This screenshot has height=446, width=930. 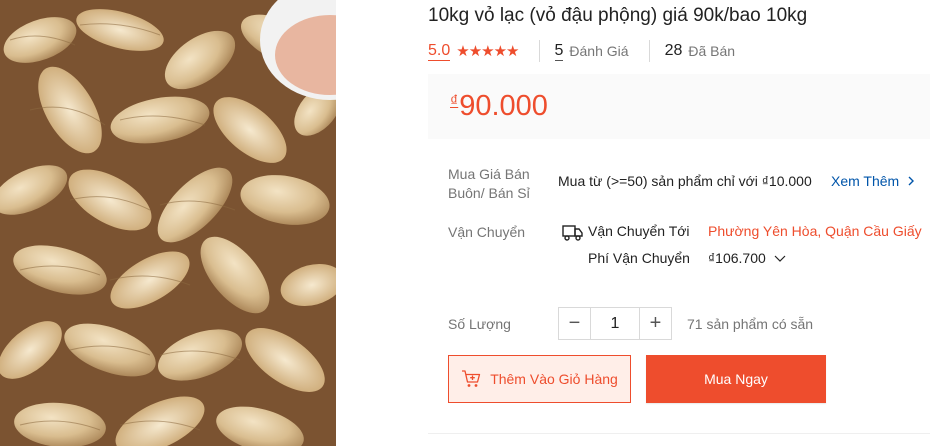 I want to click on ship-to-label: Vận Chuyển Tới, so click(x=639, y=231).